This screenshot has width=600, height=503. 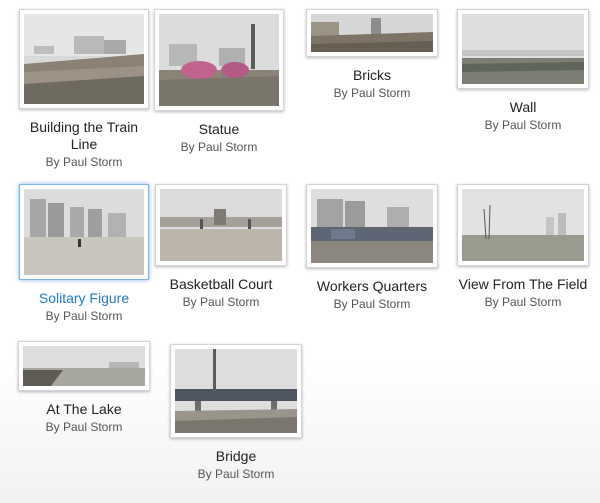 I want to click on photo-title: Building the Train Line, so click(x=84, y=136).